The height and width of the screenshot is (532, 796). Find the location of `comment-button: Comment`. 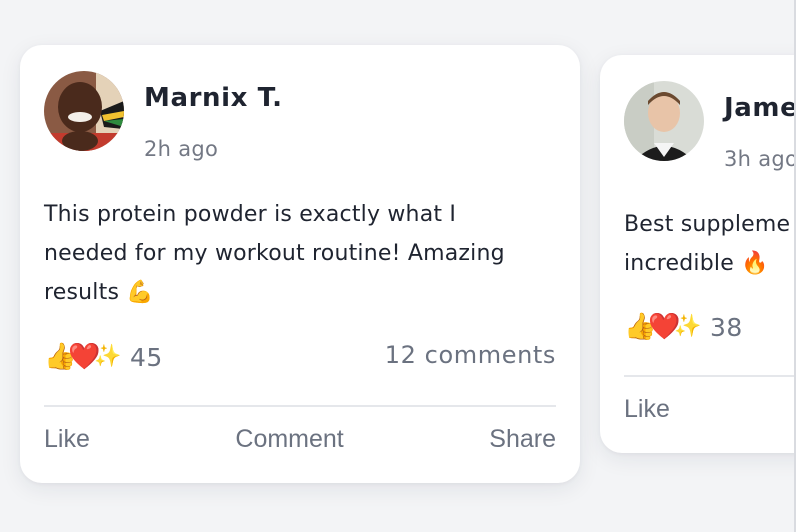

comment-button: Comment is located at coordinates (289, 439).